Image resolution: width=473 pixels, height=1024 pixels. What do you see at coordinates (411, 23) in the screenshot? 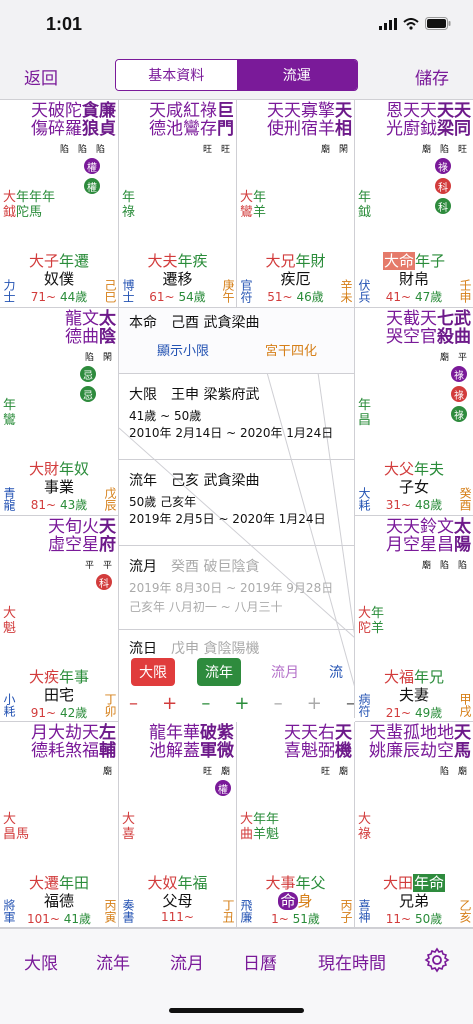
I see `wifi-icon` at bounding box center [411, 23].